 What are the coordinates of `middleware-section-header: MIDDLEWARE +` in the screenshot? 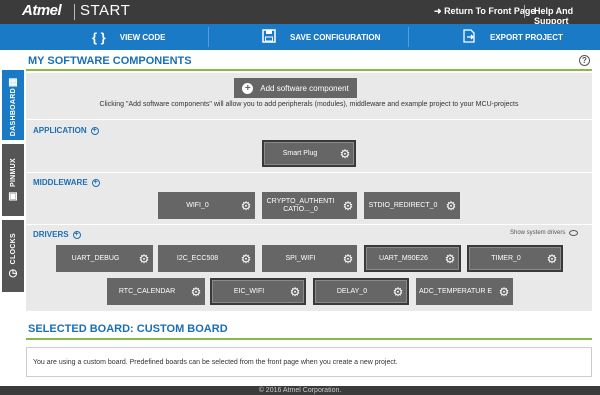 It's located at (66, 182).